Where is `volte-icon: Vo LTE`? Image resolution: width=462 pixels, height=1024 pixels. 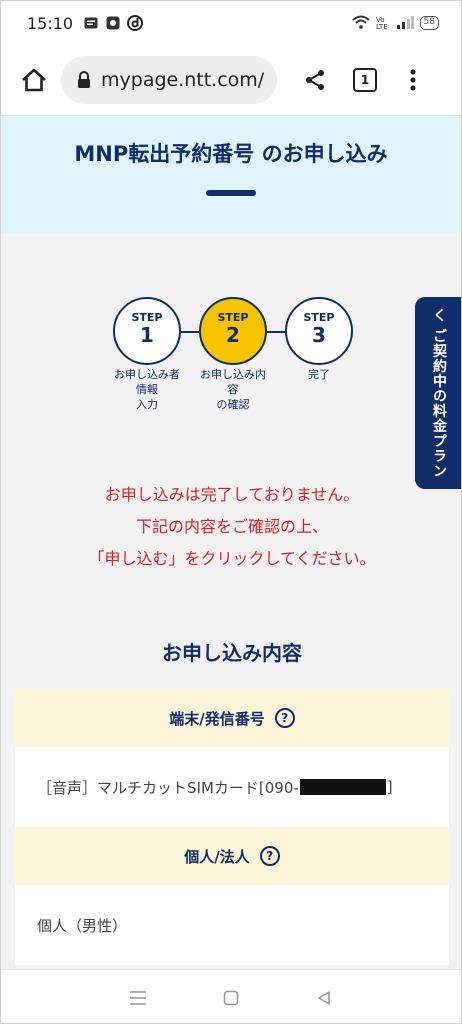
volte-icon: Vo LTE is located at coordinates (383, 23).